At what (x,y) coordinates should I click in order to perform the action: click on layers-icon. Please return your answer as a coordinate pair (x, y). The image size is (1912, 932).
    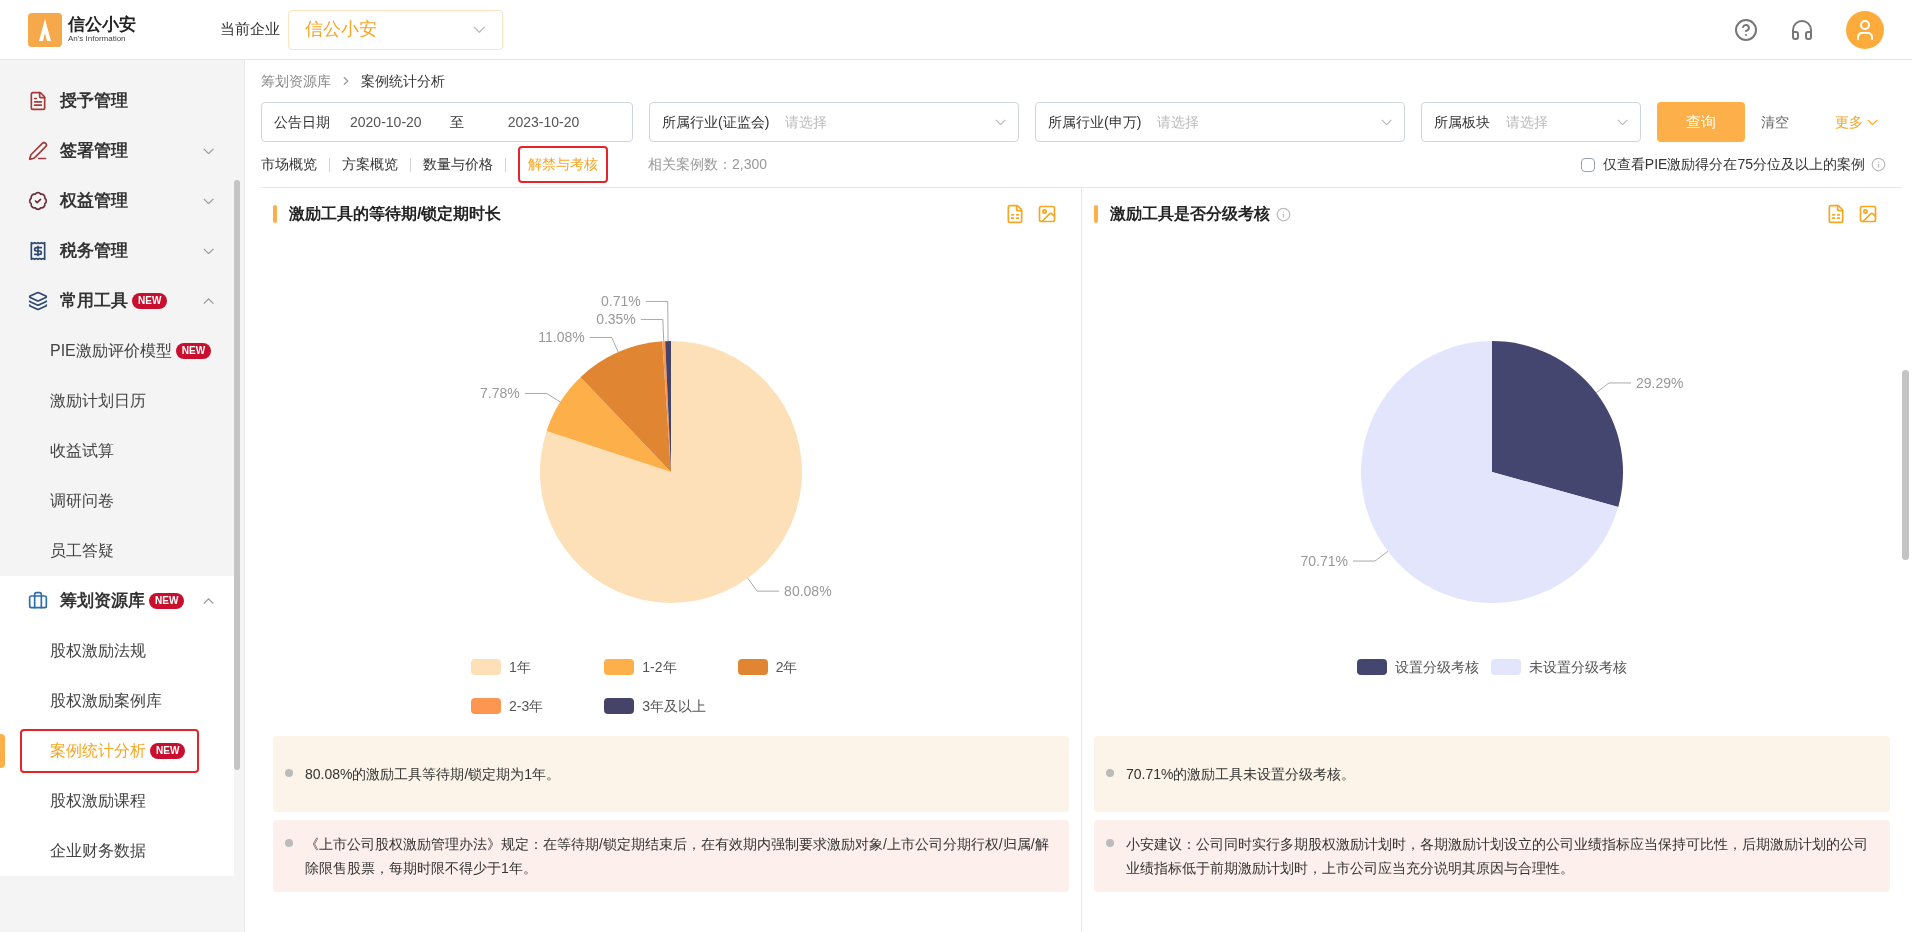
    Looking at the image, I should click on (38, 301).